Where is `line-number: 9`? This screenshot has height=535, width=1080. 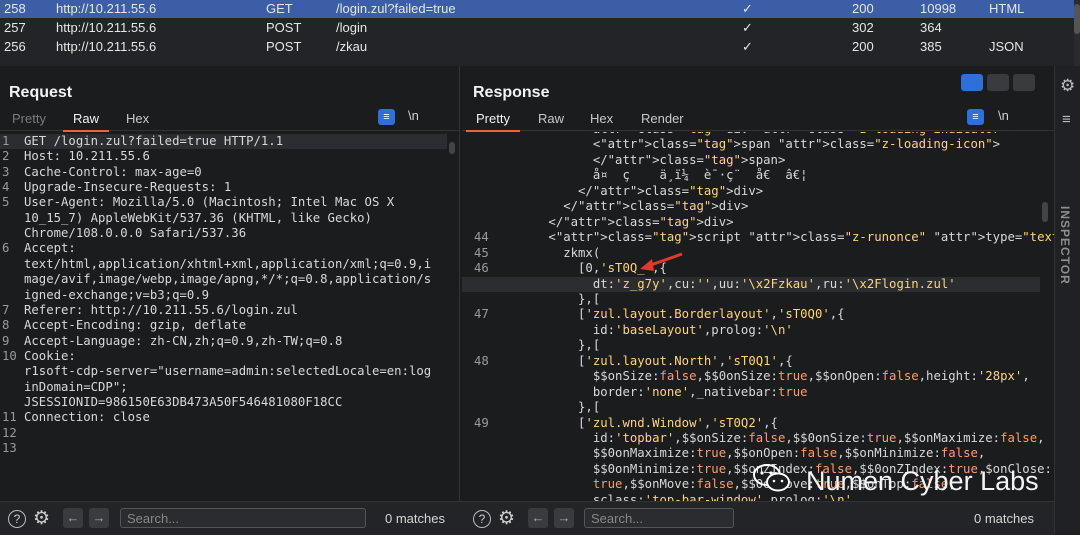 line-number: 9 is located at coordinates (6, 340).